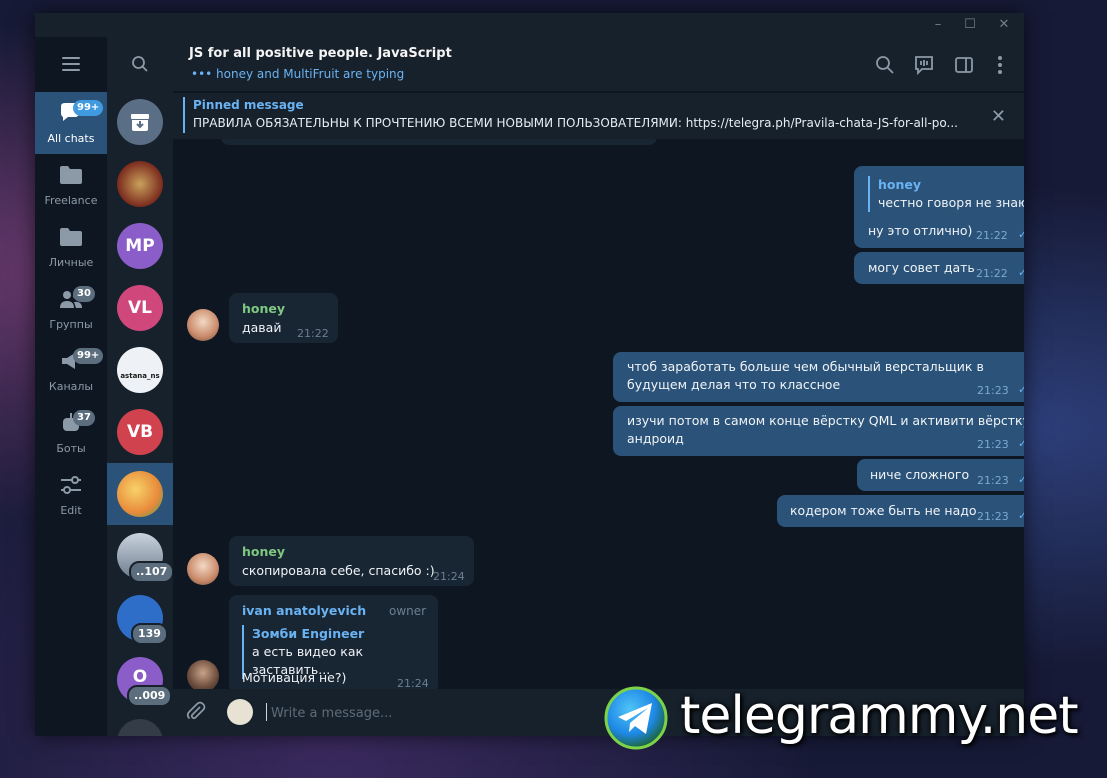 This screenshot has height=778, width=1107. I want to click on message-bubble-out: могу совет дать 21:22 ✓✓, so click(939, 268).